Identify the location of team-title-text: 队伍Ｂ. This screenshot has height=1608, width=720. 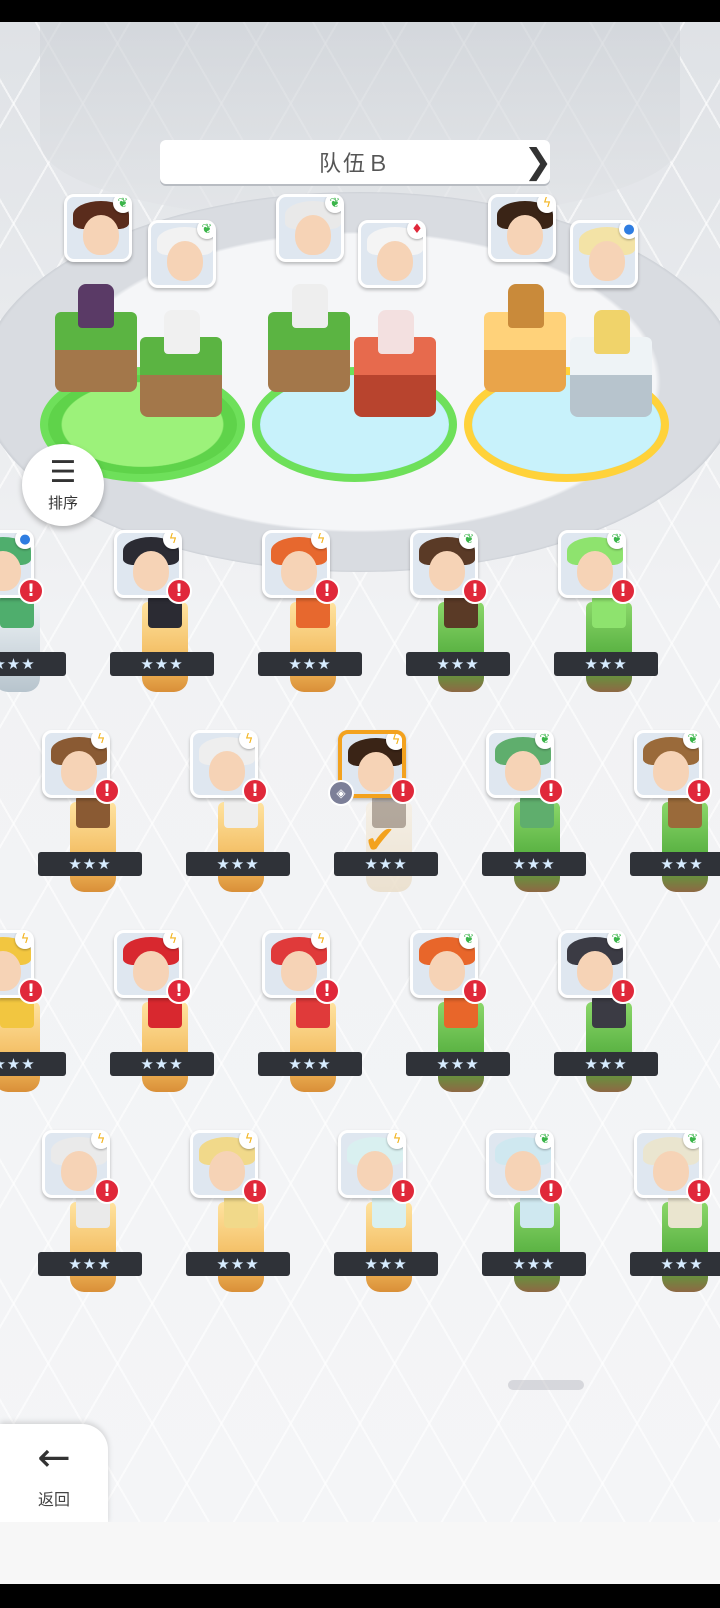
(354, 164).